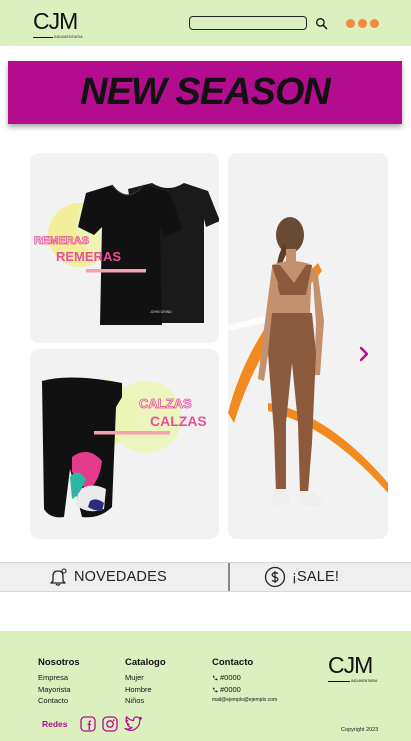  Describe the element at coordinates (161, 312) in the screenshot. I see `tshirt-brand-label: JOHN GRIND` at that location.